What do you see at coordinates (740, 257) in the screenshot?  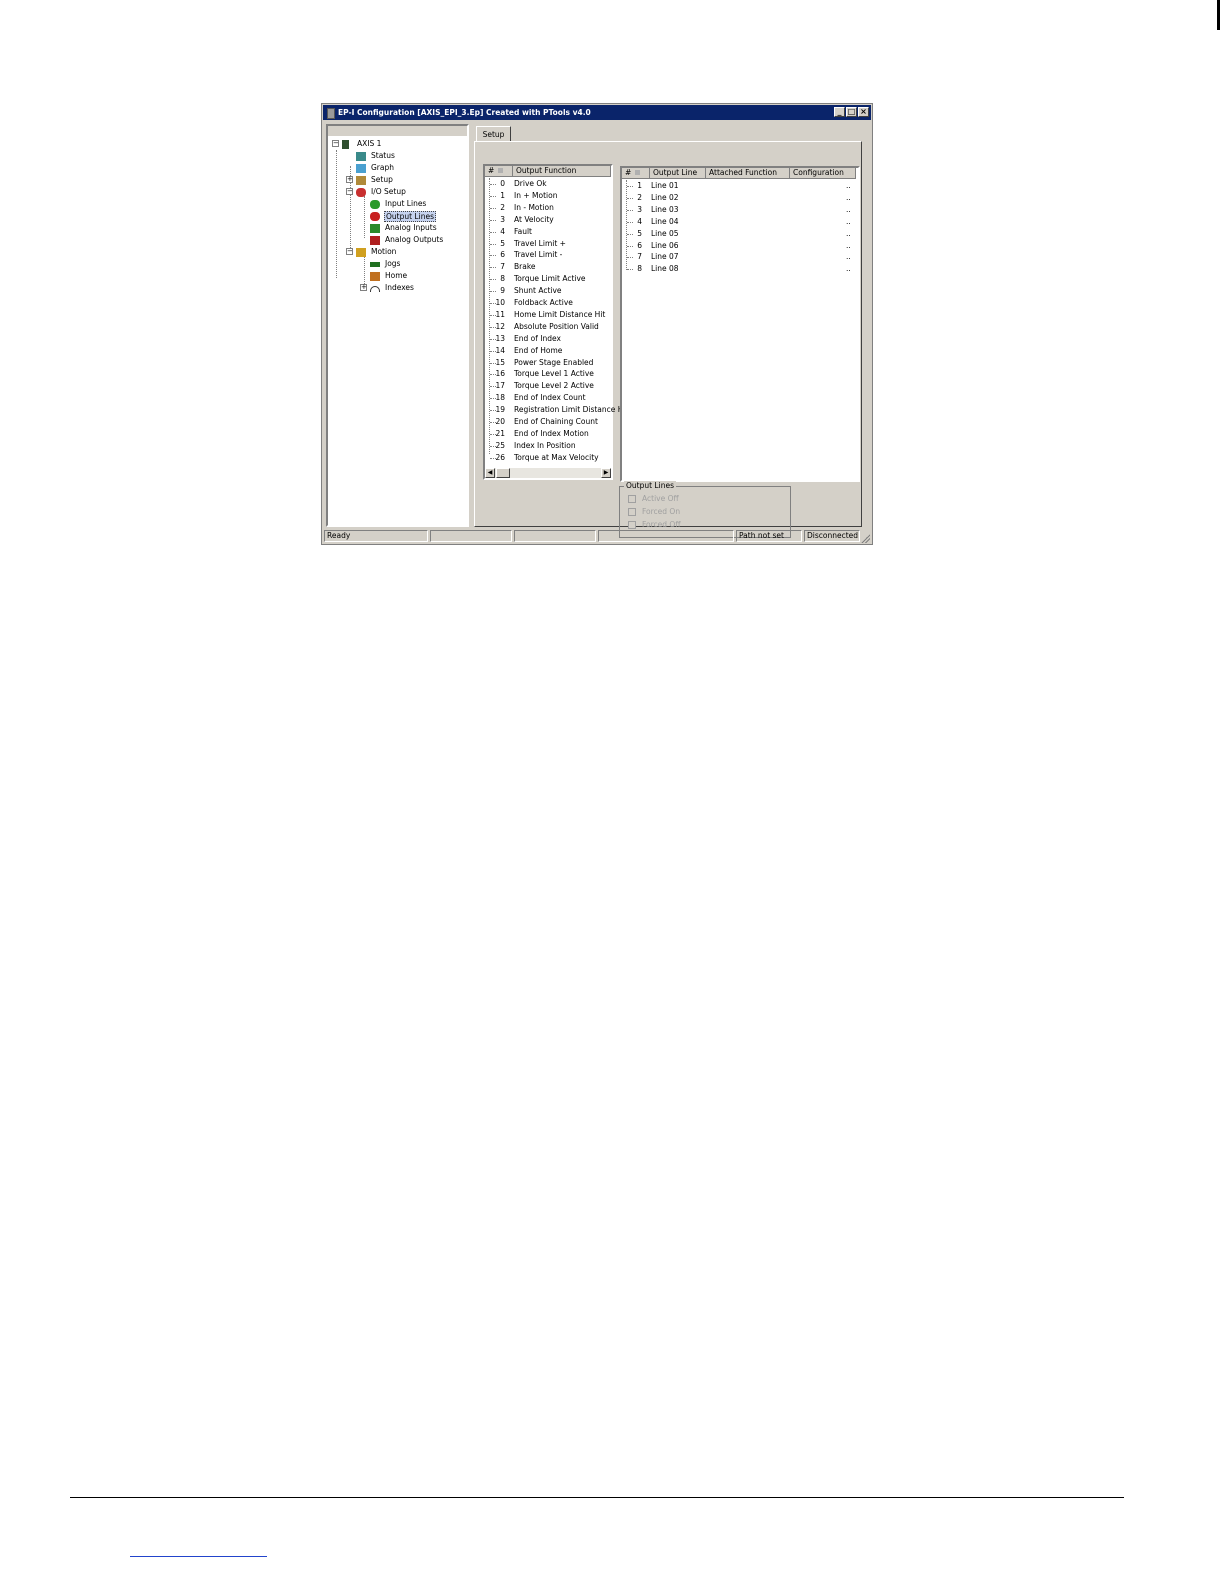 I see `table-row: 7 Line 07..` at bounding box center [740, 257].